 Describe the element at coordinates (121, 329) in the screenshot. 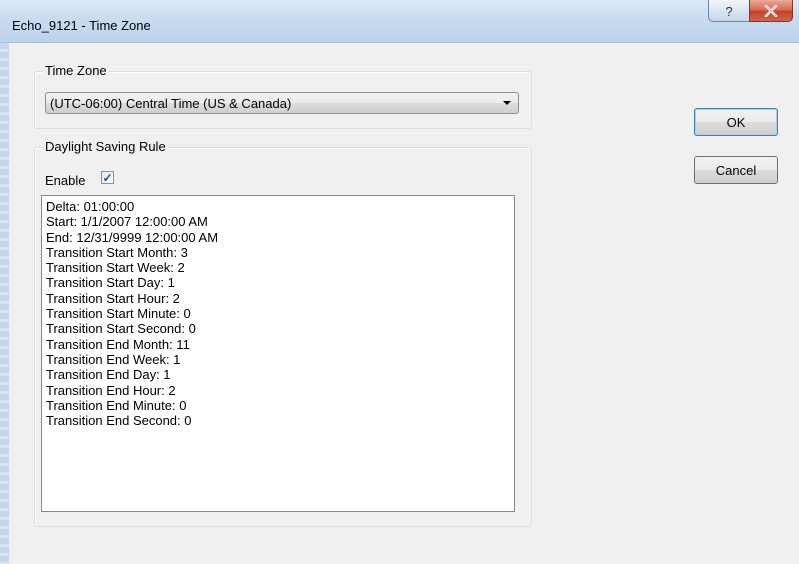

I see `rule-line: Transition Start Second: 0` at that location.